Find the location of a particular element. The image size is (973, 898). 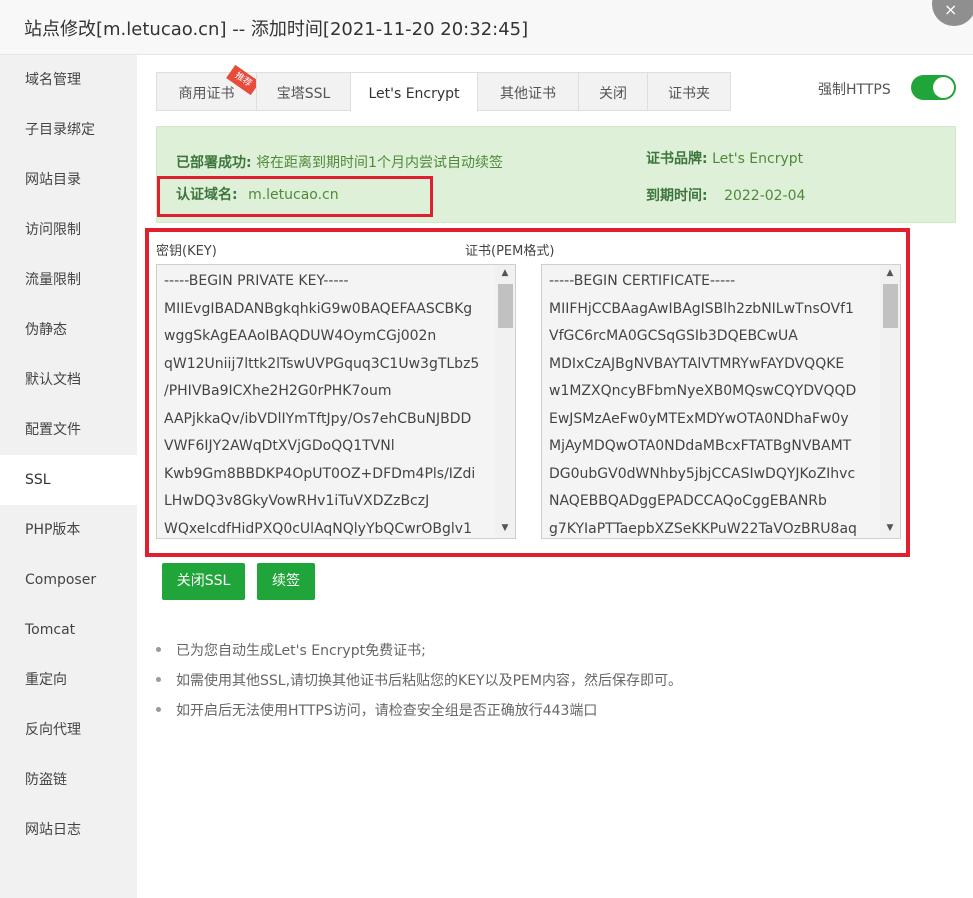

tab-commercial-cert: 商用证书 推荐 is located at coordinates (208, 87).